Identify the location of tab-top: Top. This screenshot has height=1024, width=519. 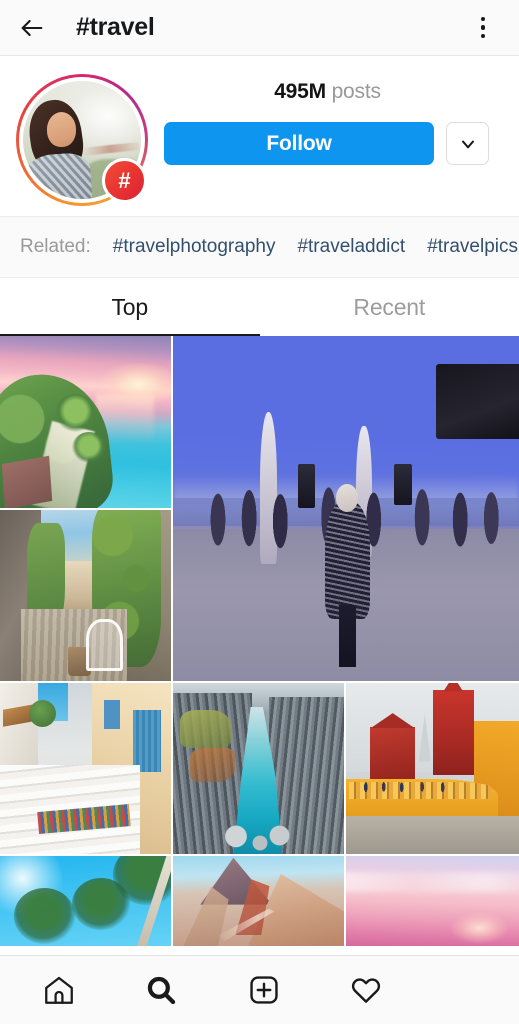
(130, 307).